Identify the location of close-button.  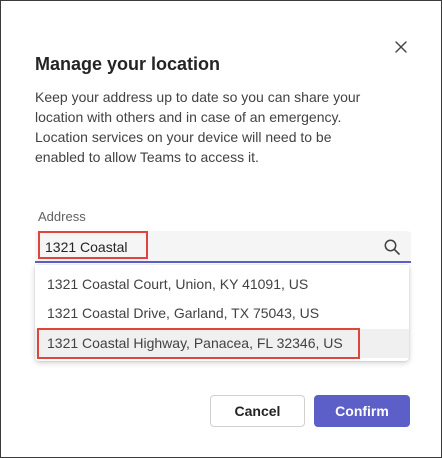
(401, 47).